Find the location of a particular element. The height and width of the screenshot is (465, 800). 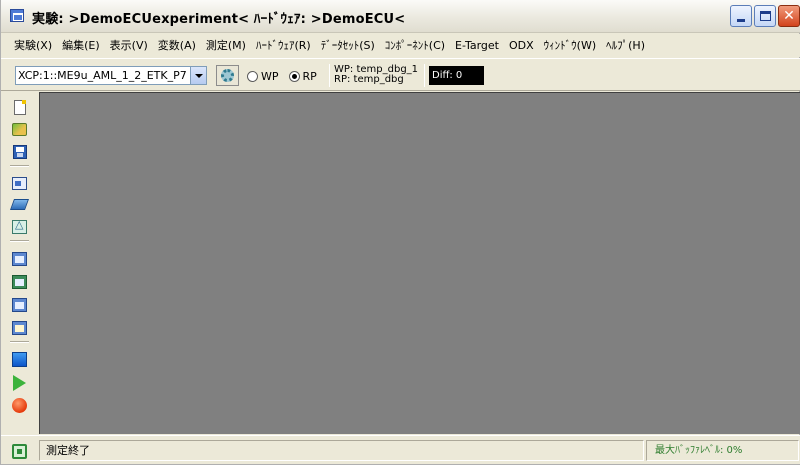

layers-button is located at coordinates (19, 204).